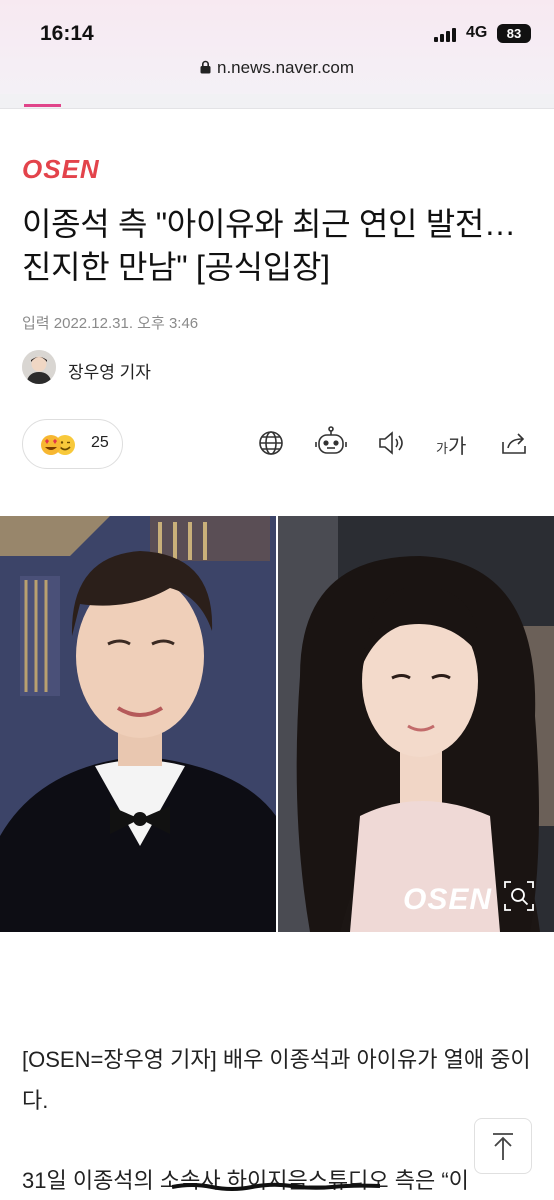 The height and width of the screenshot is (1200, 554). Describe the element at coordinates (276, 1080) in the screenshot. I see `article-paragraph: [OSEN=장우영 기자] 배우 이종석과 아이유가 열애 중이다.` at that location.